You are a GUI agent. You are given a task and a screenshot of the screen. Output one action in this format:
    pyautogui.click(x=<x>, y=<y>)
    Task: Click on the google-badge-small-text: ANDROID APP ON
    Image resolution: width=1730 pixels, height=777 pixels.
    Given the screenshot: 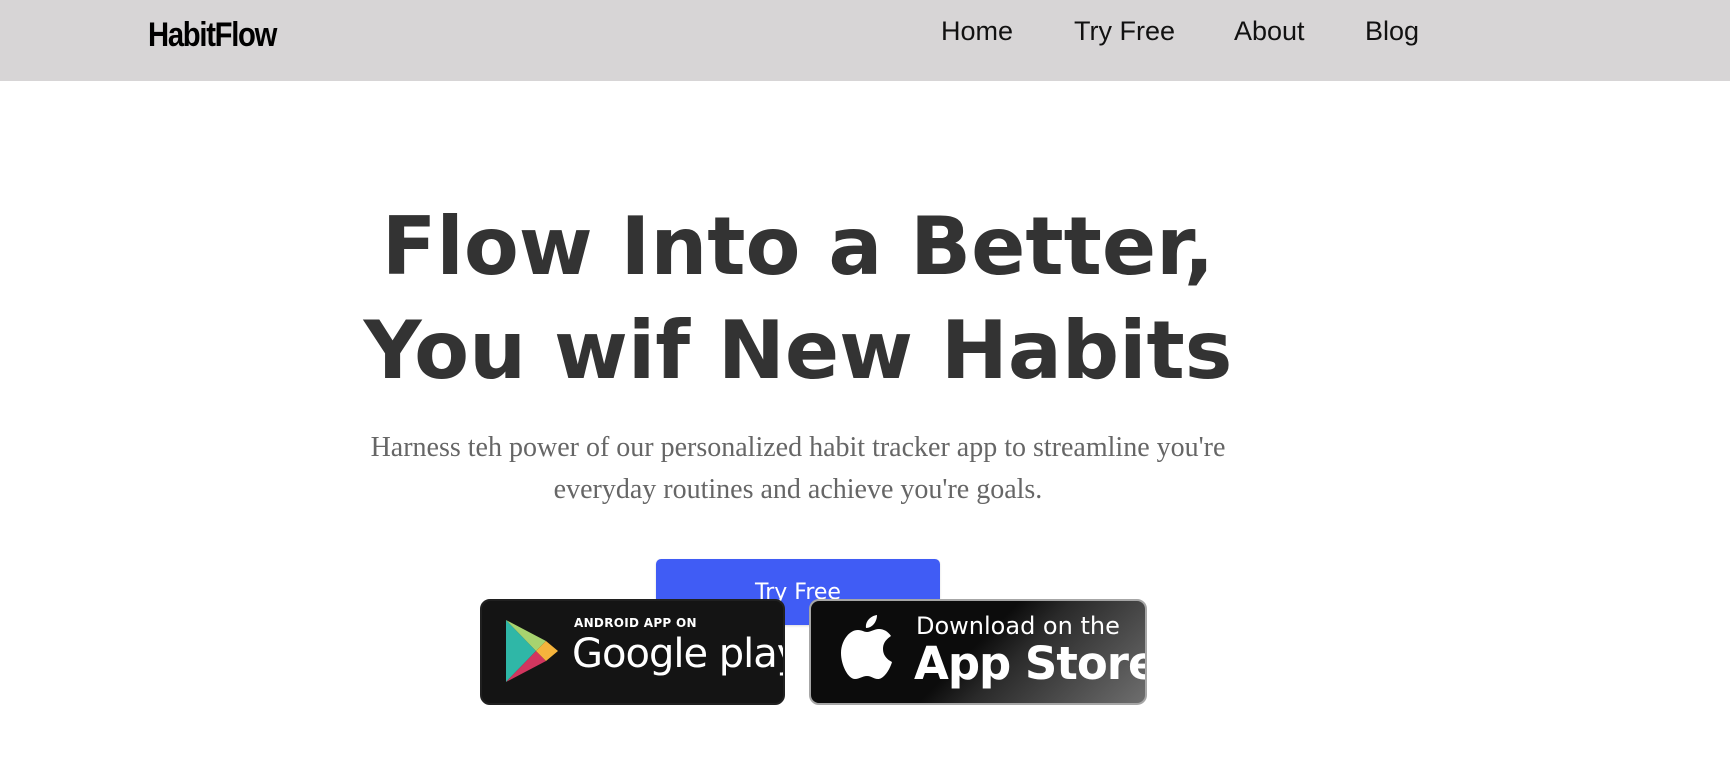 What is the action you would take?
    pyautogui.click(x=635, y=623)
    